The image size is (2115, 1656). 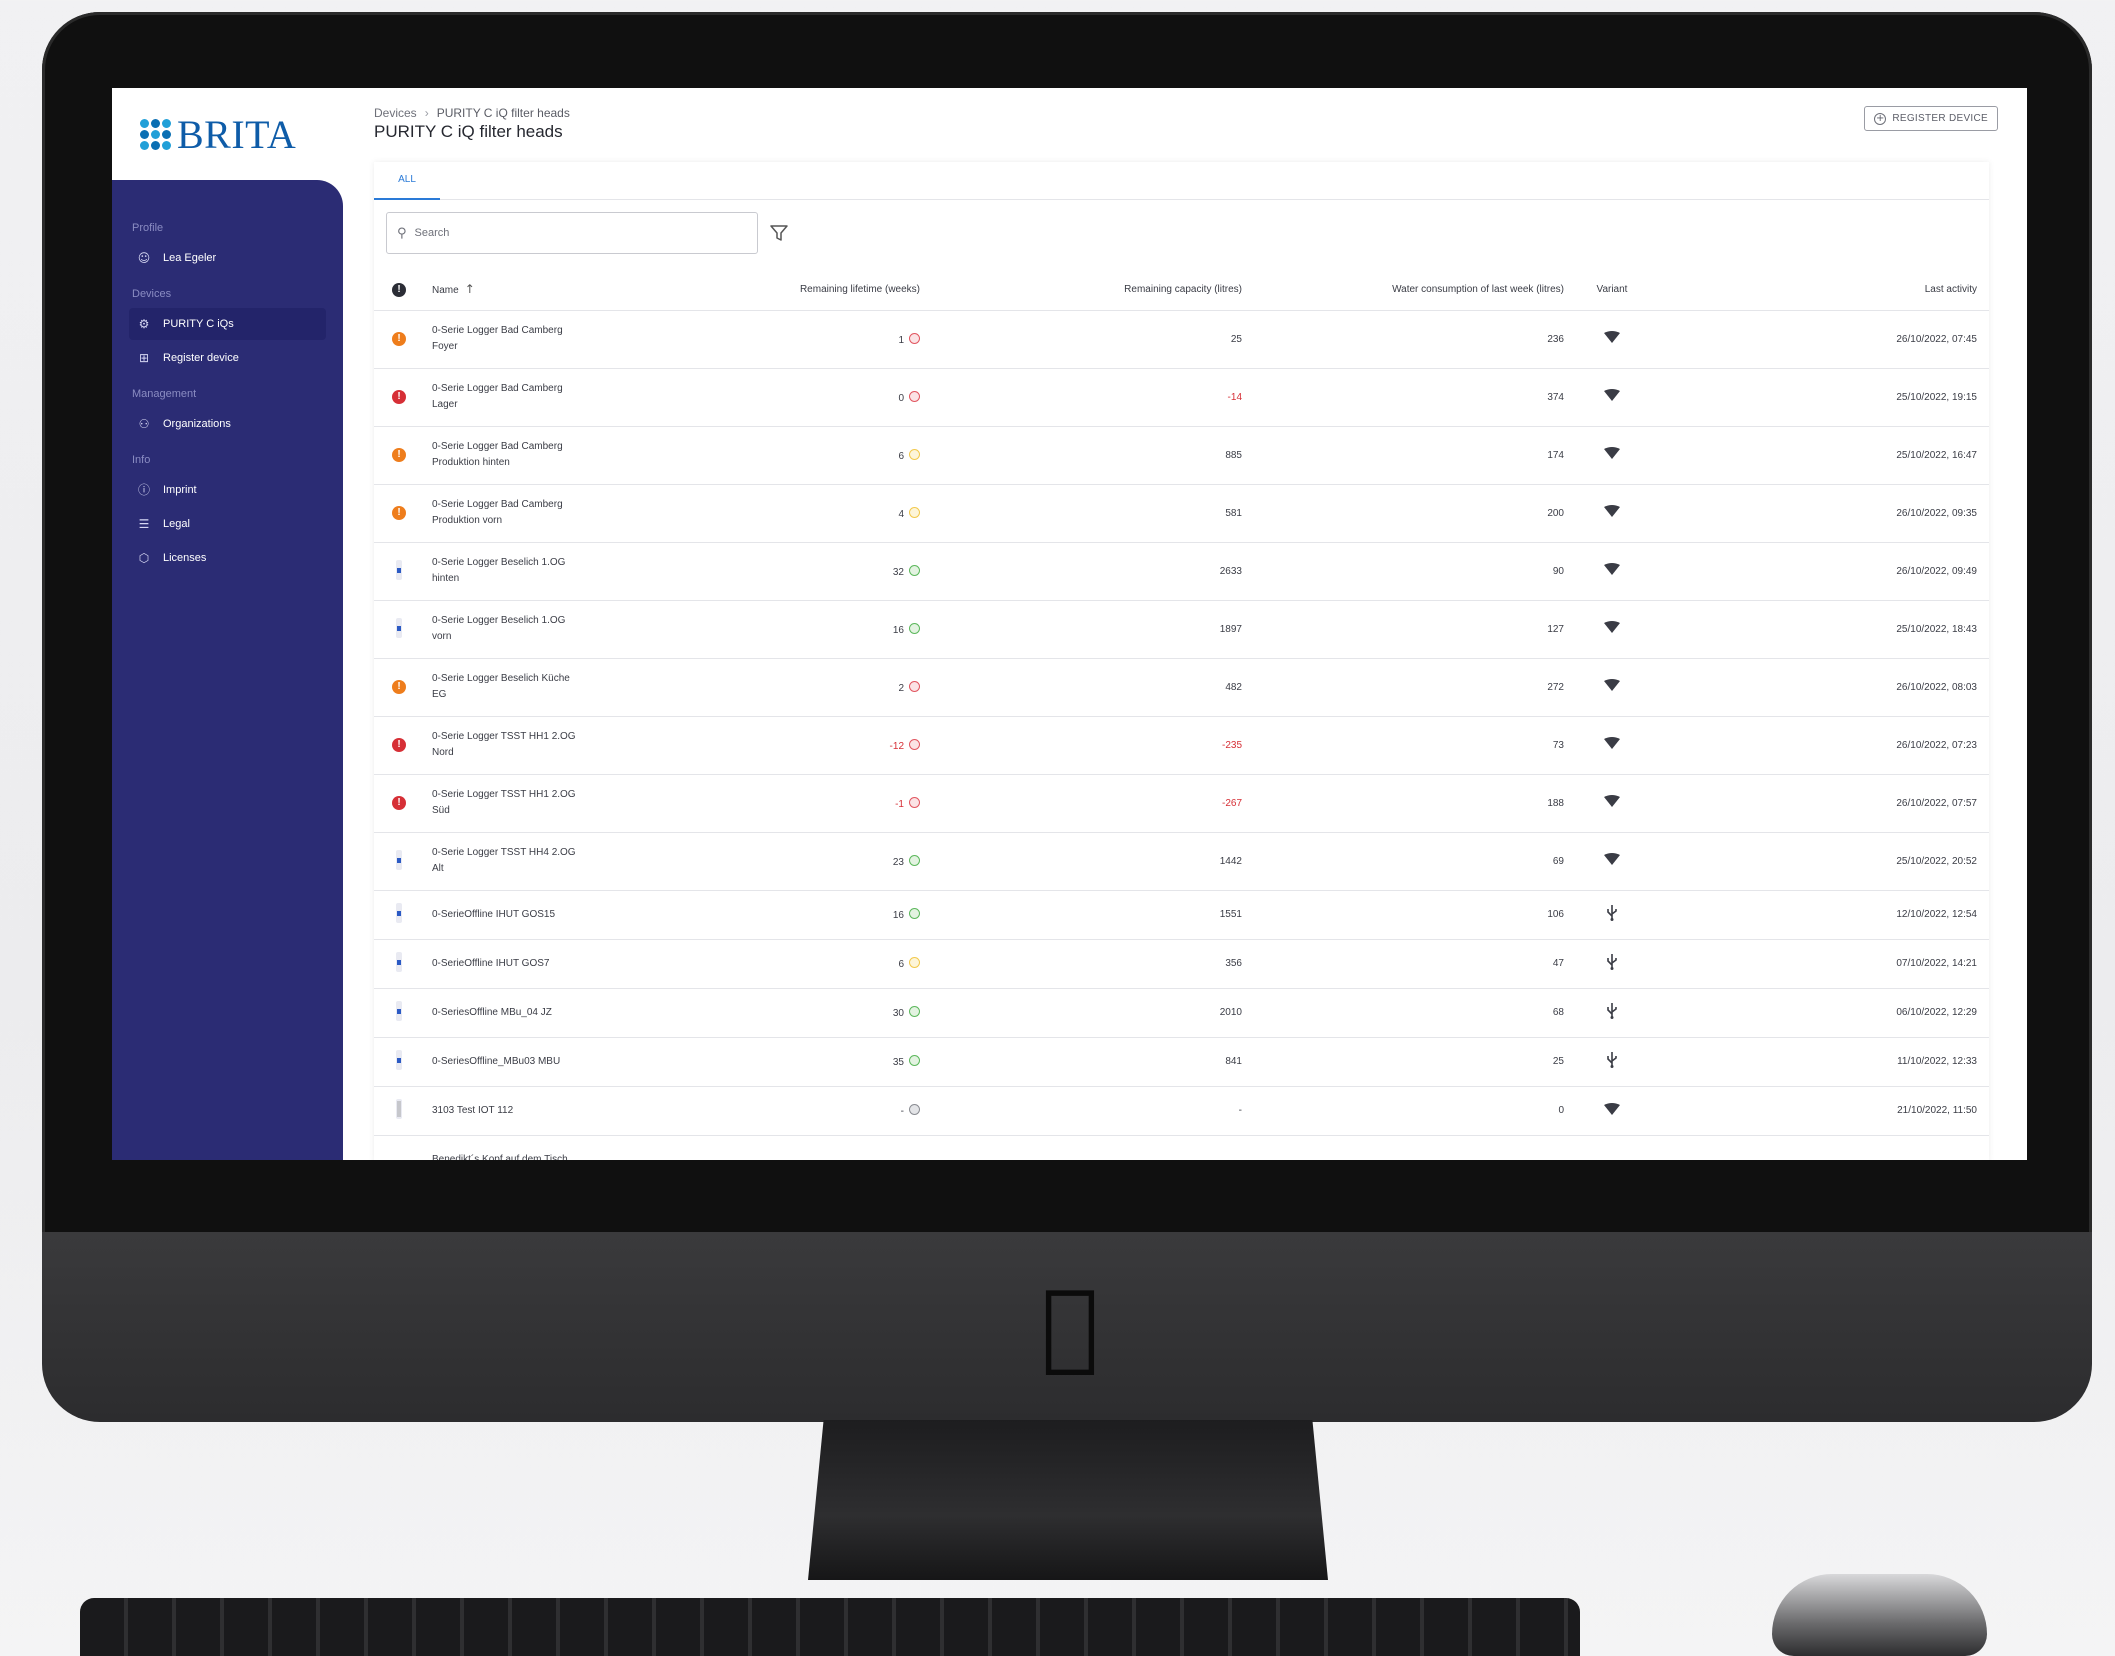 What do you see at coordinates (1403, 571) in the screenshot?
I see `water-consumption-cell: 90` at bounding box center [1403, 571].